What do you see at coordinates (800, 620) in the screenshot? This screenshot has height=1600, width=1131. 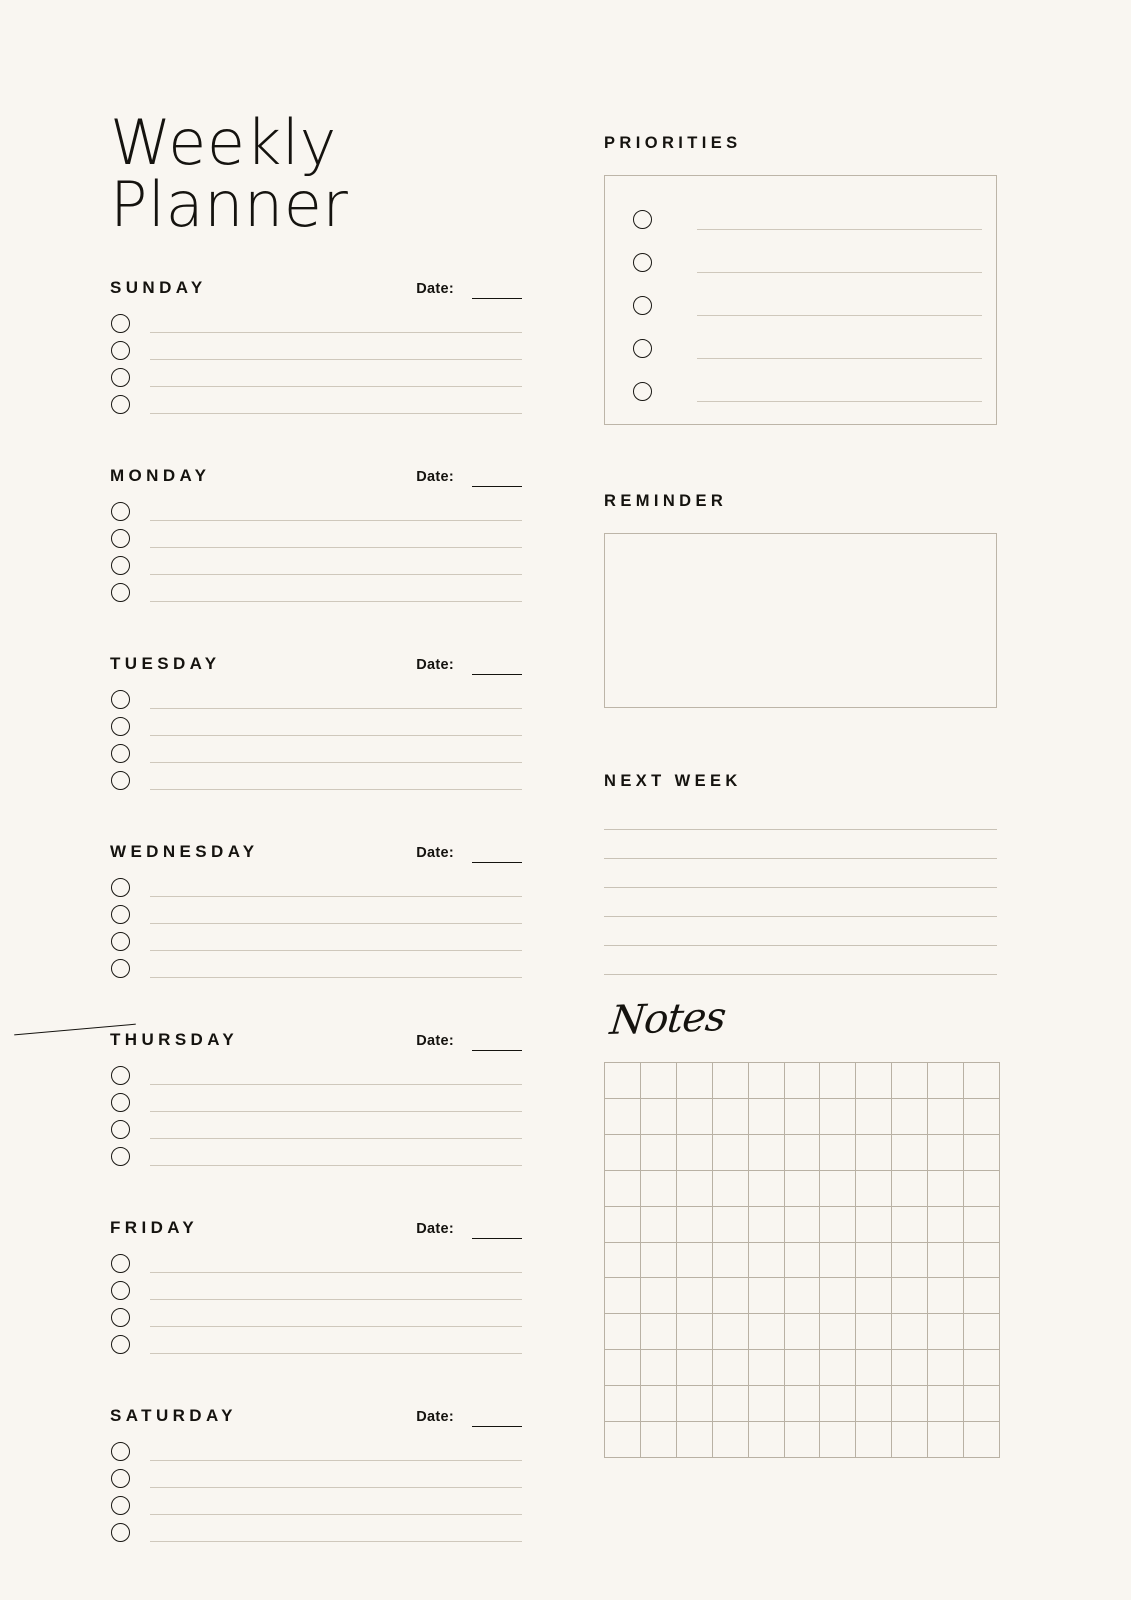 I see `reminder-textarea` at bounding box center [800, 620].